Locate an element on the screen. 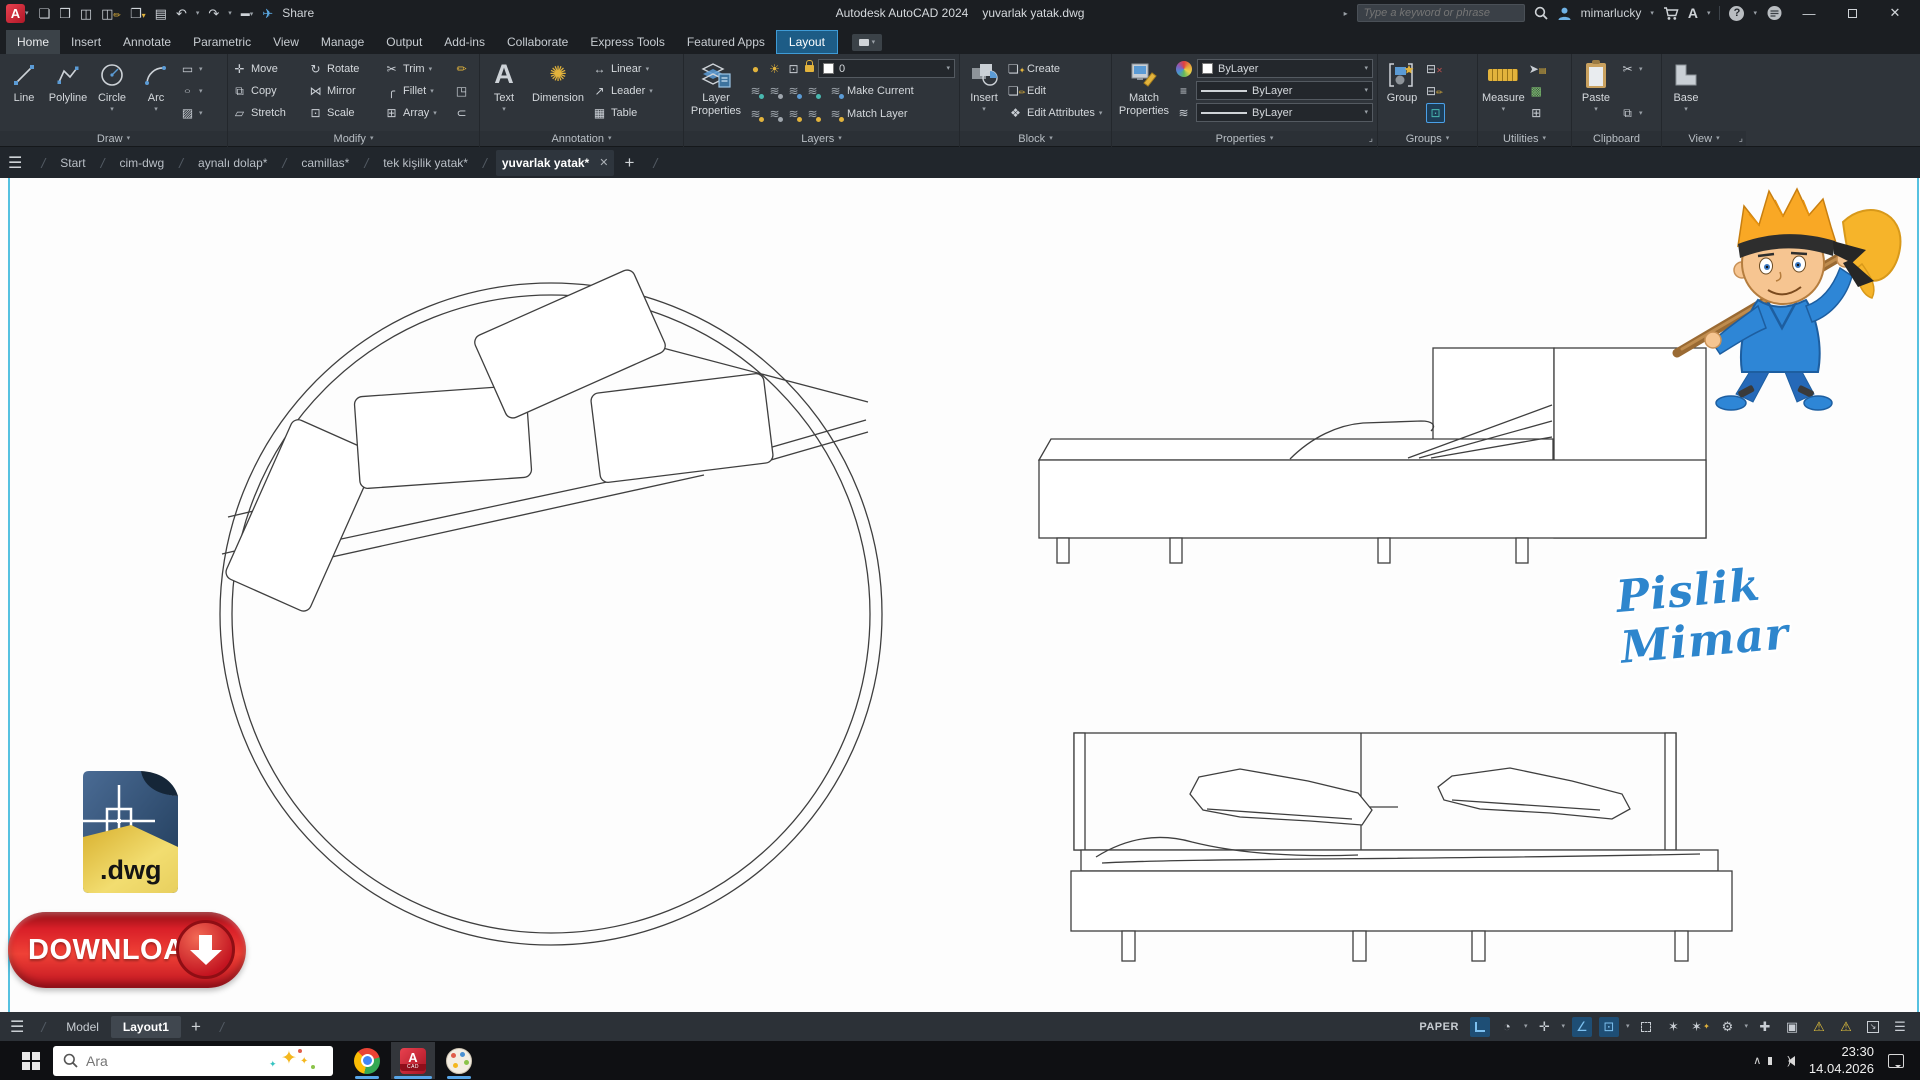  layer-freeze-icon is located at coordinates (775, 92).